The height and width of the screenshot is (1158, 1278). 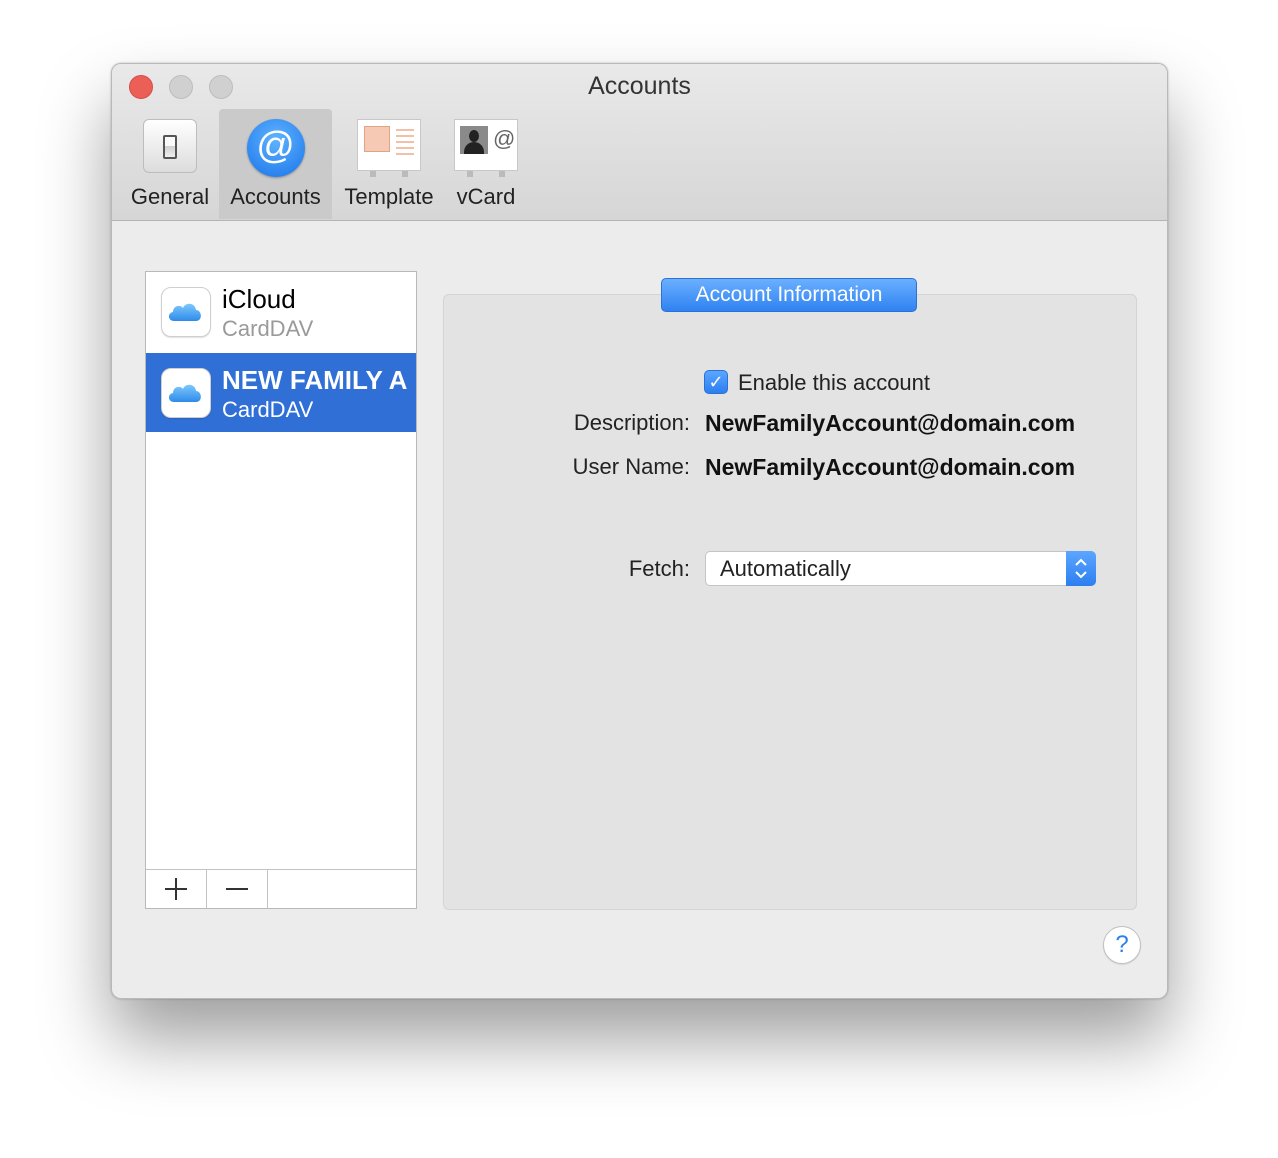 I want to click on fetch-value: Automatically, so click(x=785, y=568).